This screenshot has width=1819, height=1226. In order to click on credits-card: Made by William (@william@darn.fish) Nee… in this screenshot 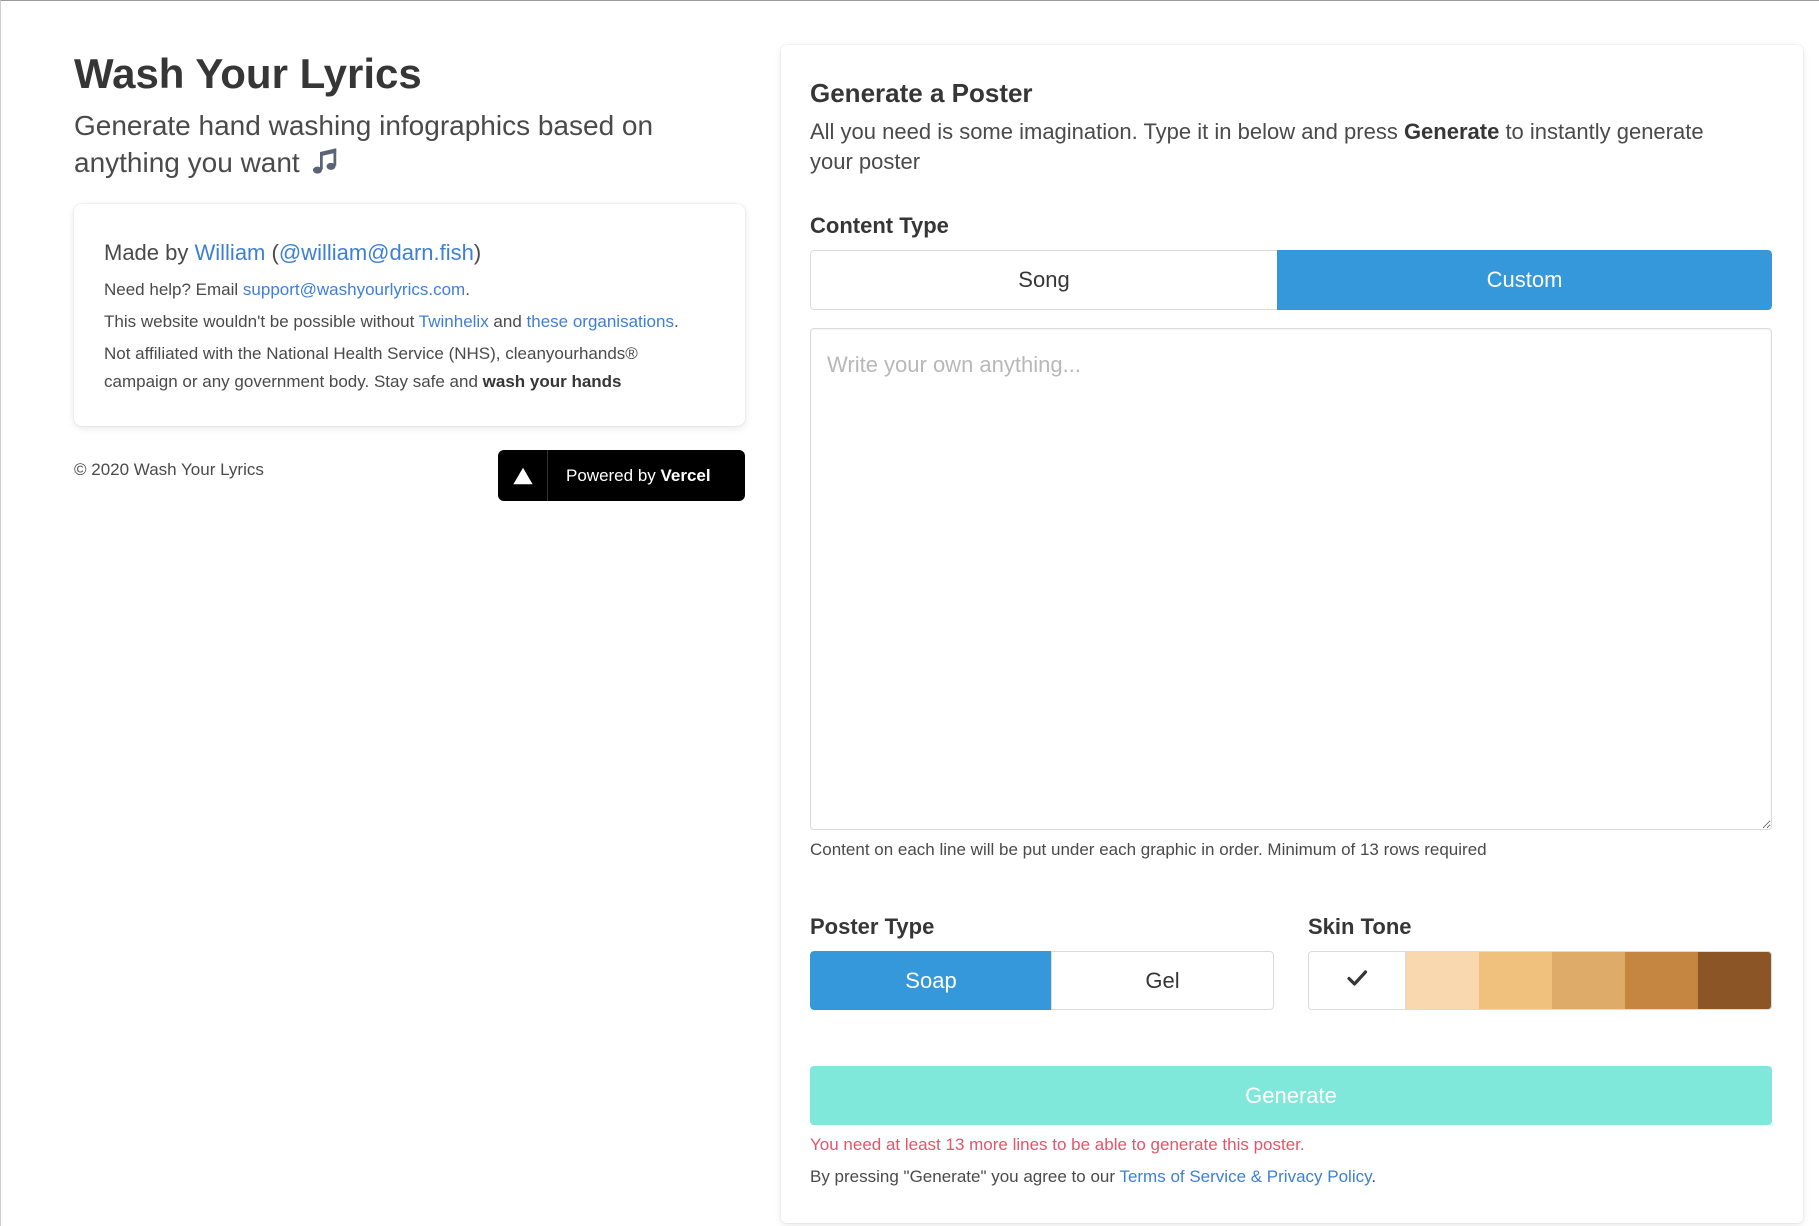, I will do `click(409, 315)`.